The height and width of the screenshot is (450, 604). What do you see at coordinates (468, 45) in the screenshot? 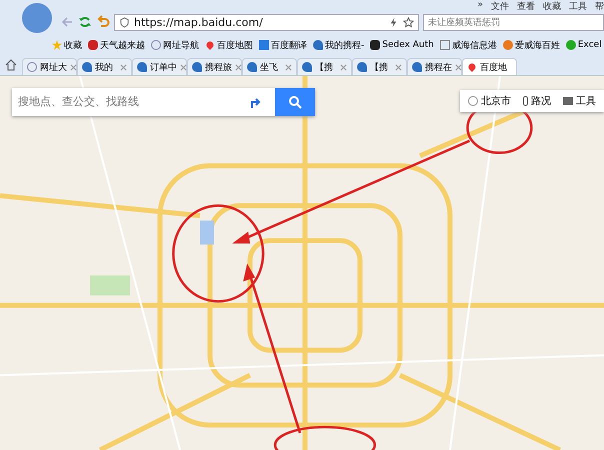
I see `bookmark-item: 威海信息港` at bounding box center [468, 45].